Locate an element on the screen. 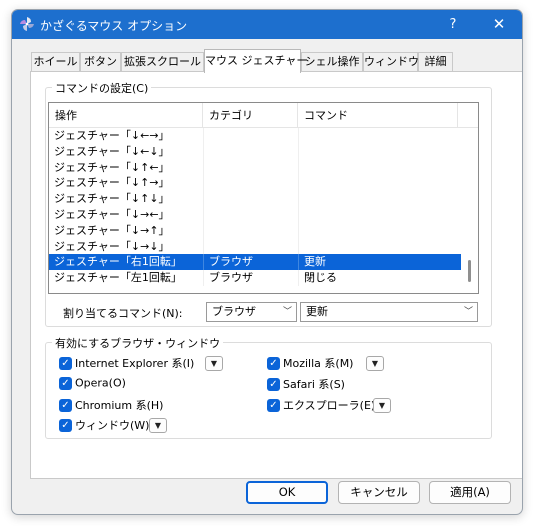 The width and height of the screenshot is (536, 526). table-row: ジェスチャー「右1回転」 ブラウザ 更新 is located at coordinates (255, 262).